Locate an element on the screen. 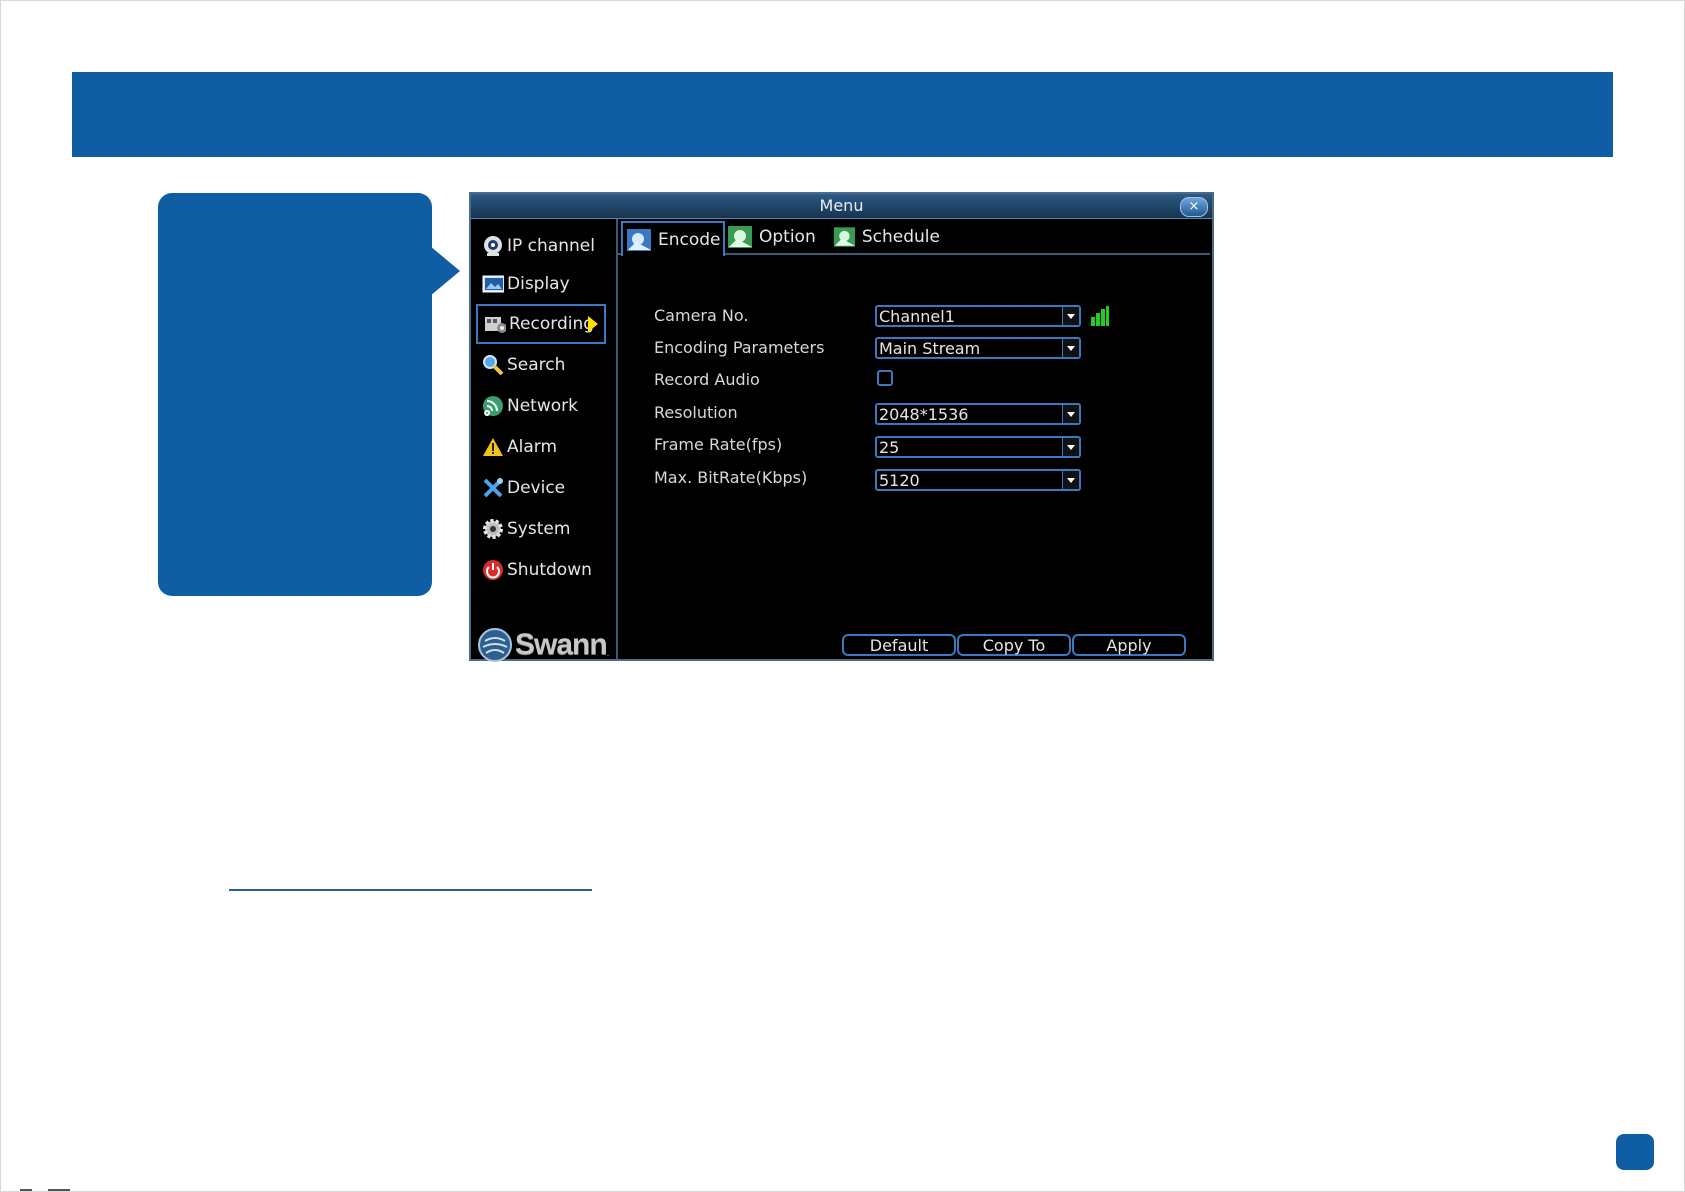 The image size is (1685, 1192). display-icon is located at coordinates (493, 284).